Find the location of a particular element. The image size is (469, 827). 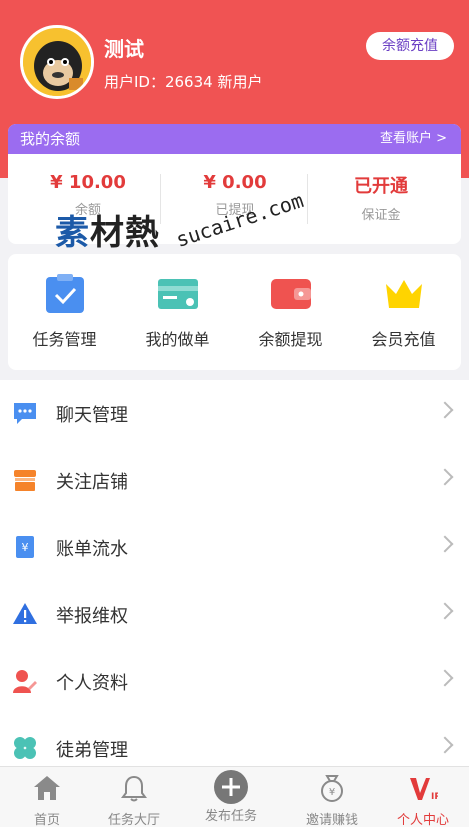

chat-icon is located at coordinates (25, 413).